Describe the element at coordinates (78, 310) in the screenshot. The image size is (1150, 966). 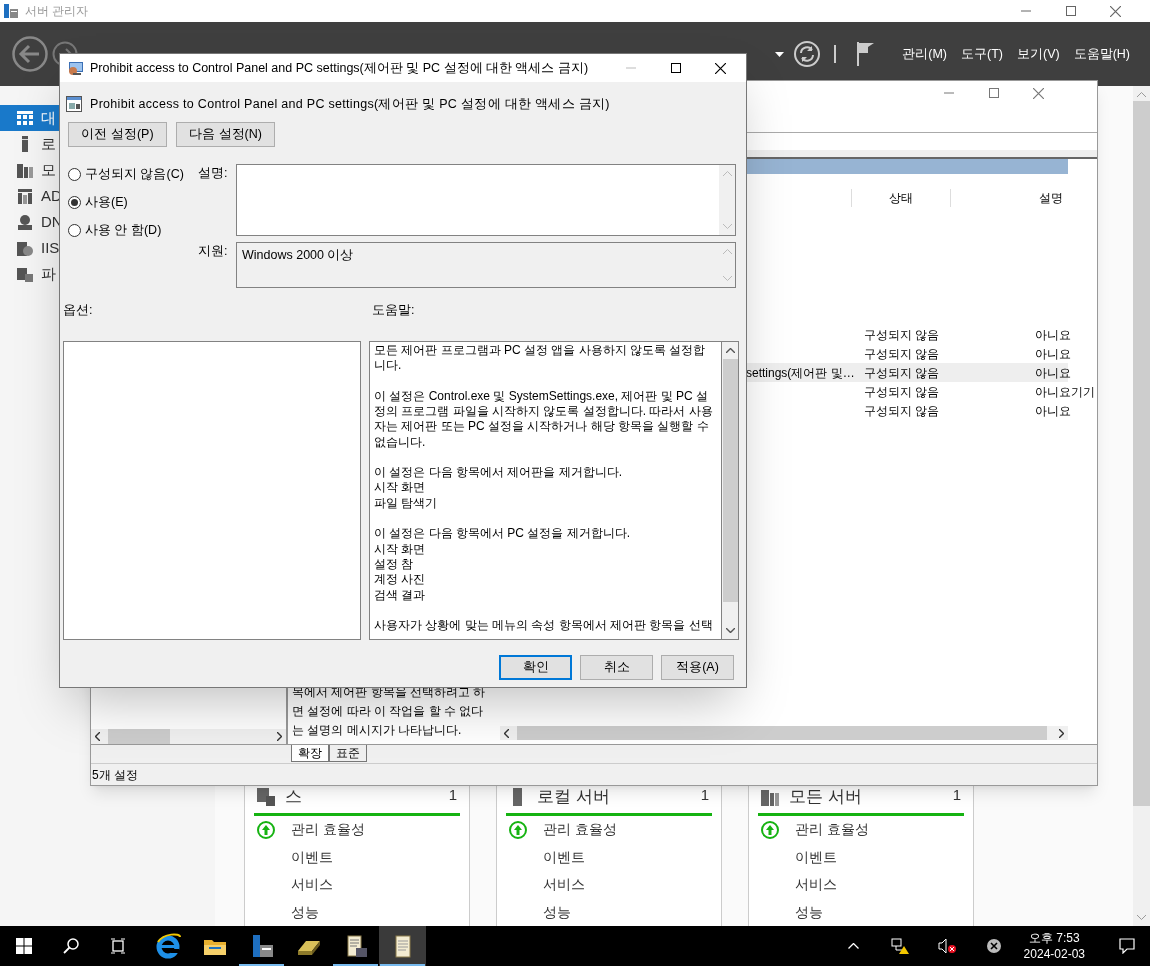
I see `section-label: 옵션:` at that location.